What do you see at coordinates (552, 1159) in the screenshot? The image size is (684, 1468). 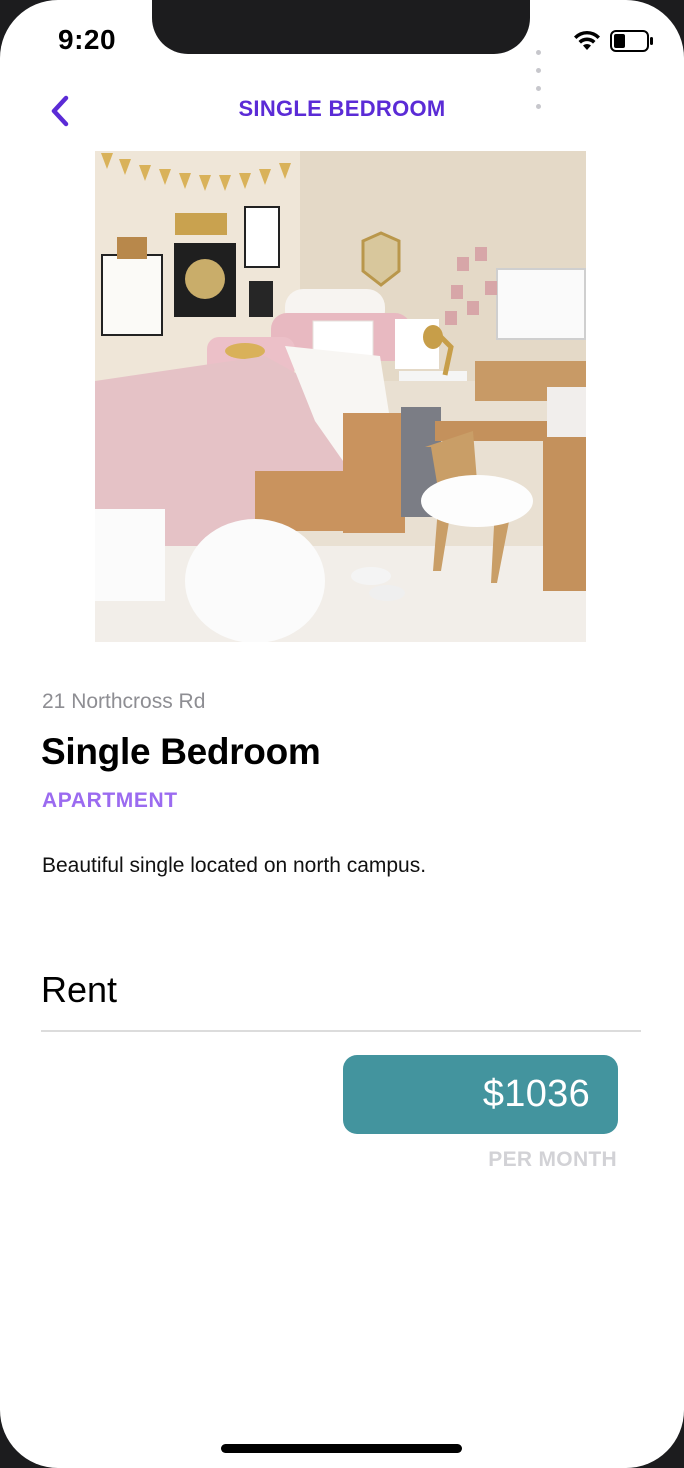 I see `rent-period-label: PER MONTH` at bounding box center [552, 1159].